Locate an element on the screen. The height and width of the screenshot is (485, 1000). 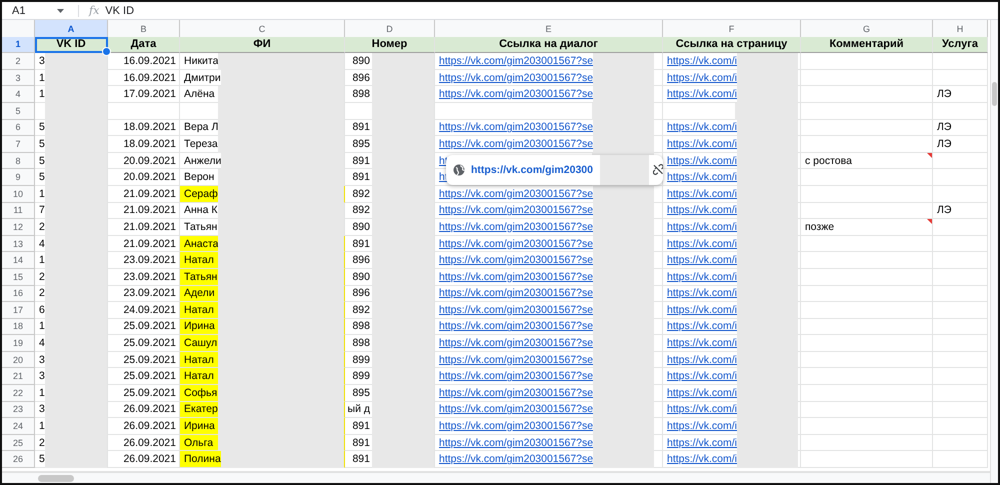
row-header: 21 is located at coordinates (18, 377).